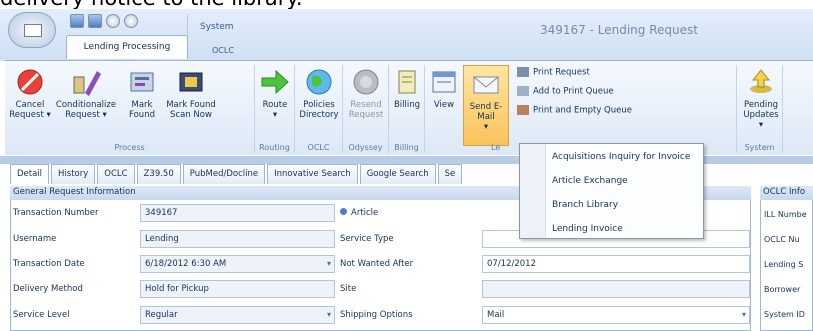  Describe the element at coordinates (35, 239) in the screenshot. I see `username-label: Username` at that location.